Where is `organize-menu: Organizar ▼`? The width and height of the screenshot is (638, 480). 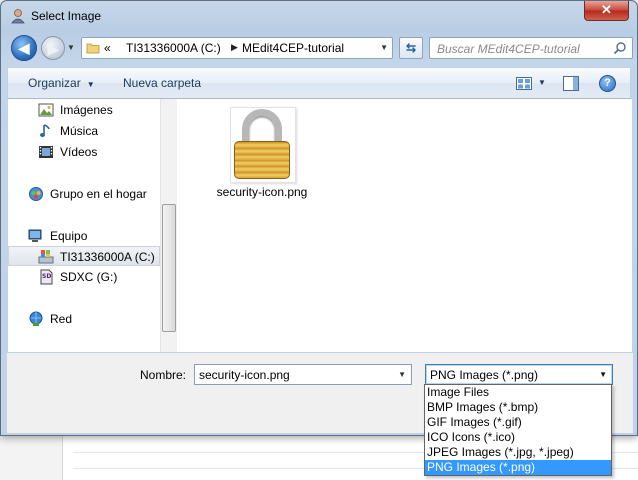
organize-menu: Organizar ▼ is located at coordinates (61, 83).